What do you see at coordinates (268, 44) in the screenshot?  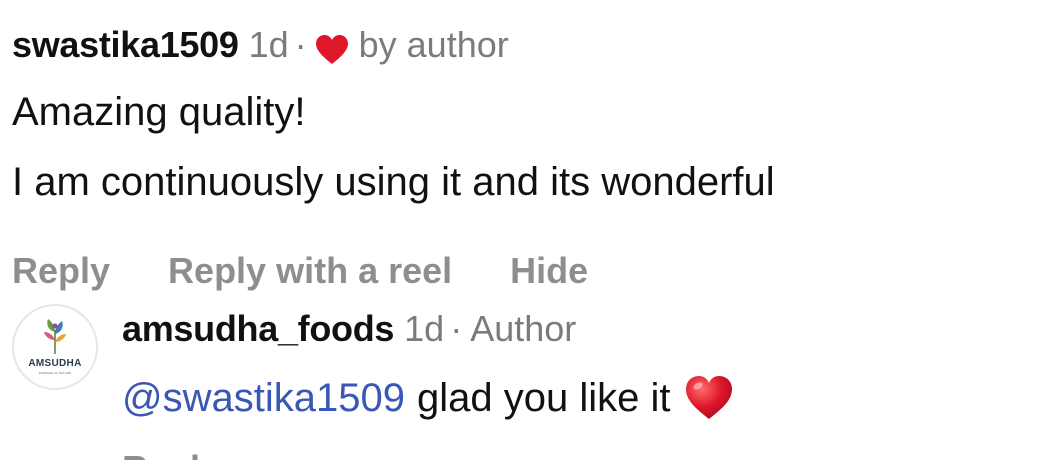 I see `comment-time: 1d` at bounding box center [268, 44].